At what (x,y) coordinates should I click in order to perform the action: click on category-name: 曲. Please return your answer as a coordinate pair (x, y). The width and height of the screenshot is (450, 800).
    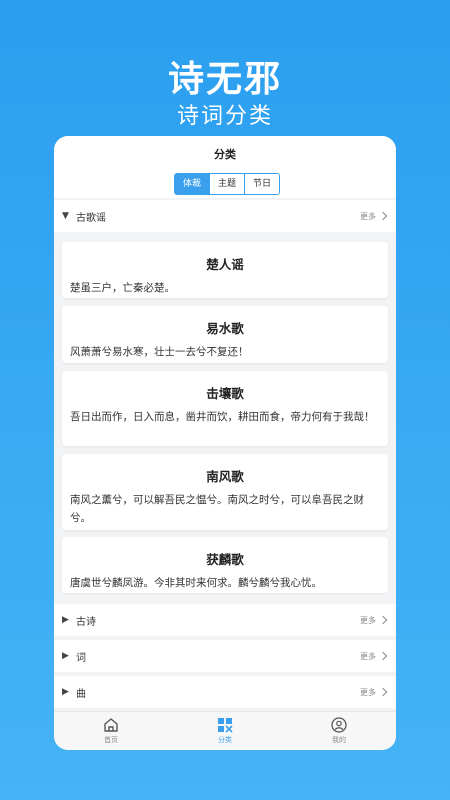
    Looking at the image, I should click on (81, 694).